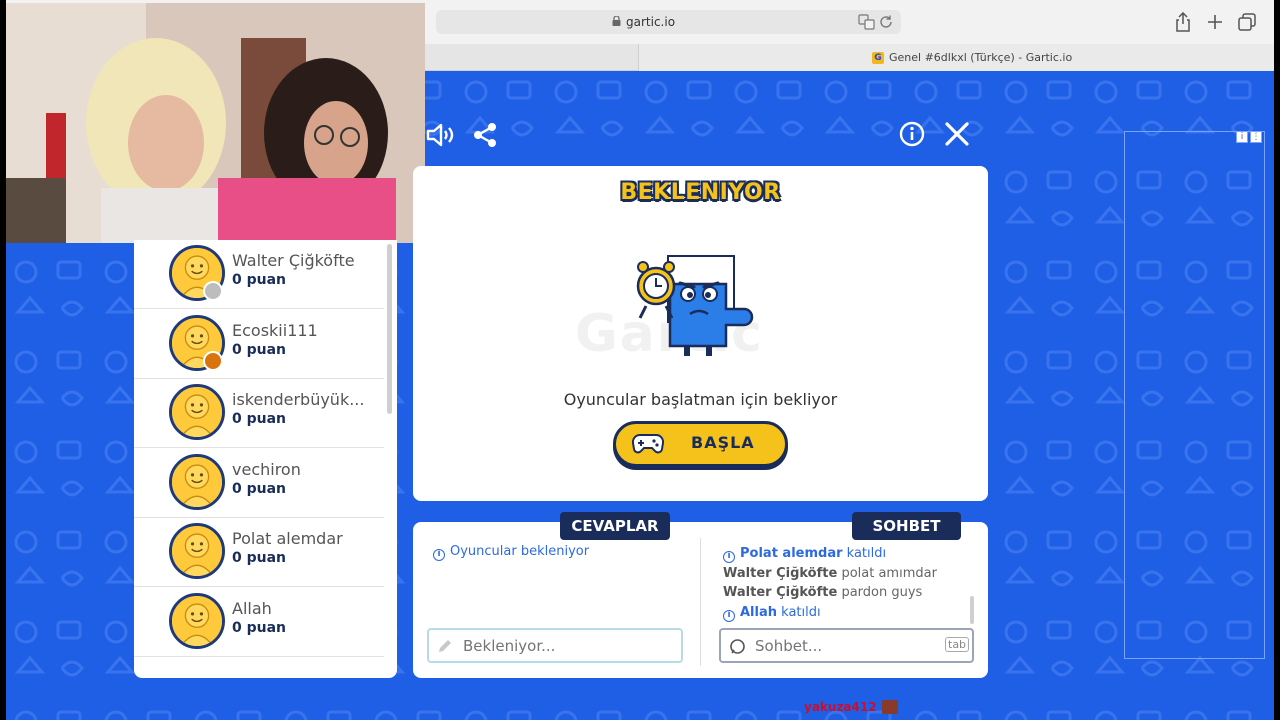  What do you see at coordinates (275, 330) in the screenshot?
I see `player-name: Ecoskii111` at bounding box center [275, 330].